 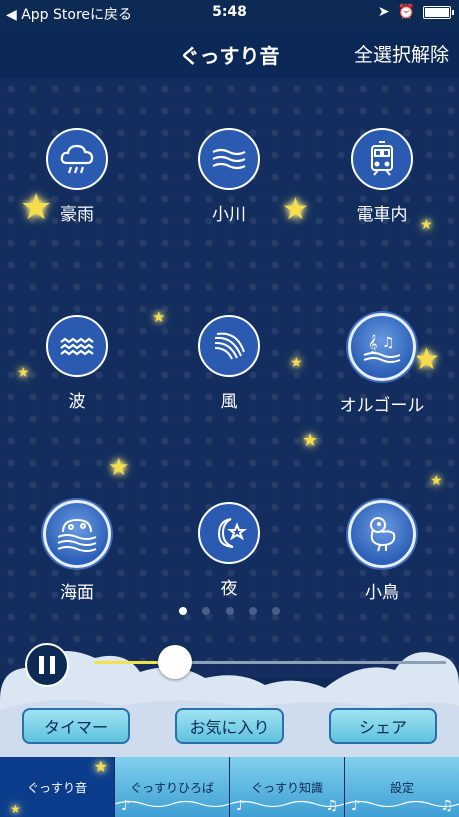 What do you see at coordinates (438, 12) in the screenshot?
I see `battery-icon` at bounding box center [438, 12].